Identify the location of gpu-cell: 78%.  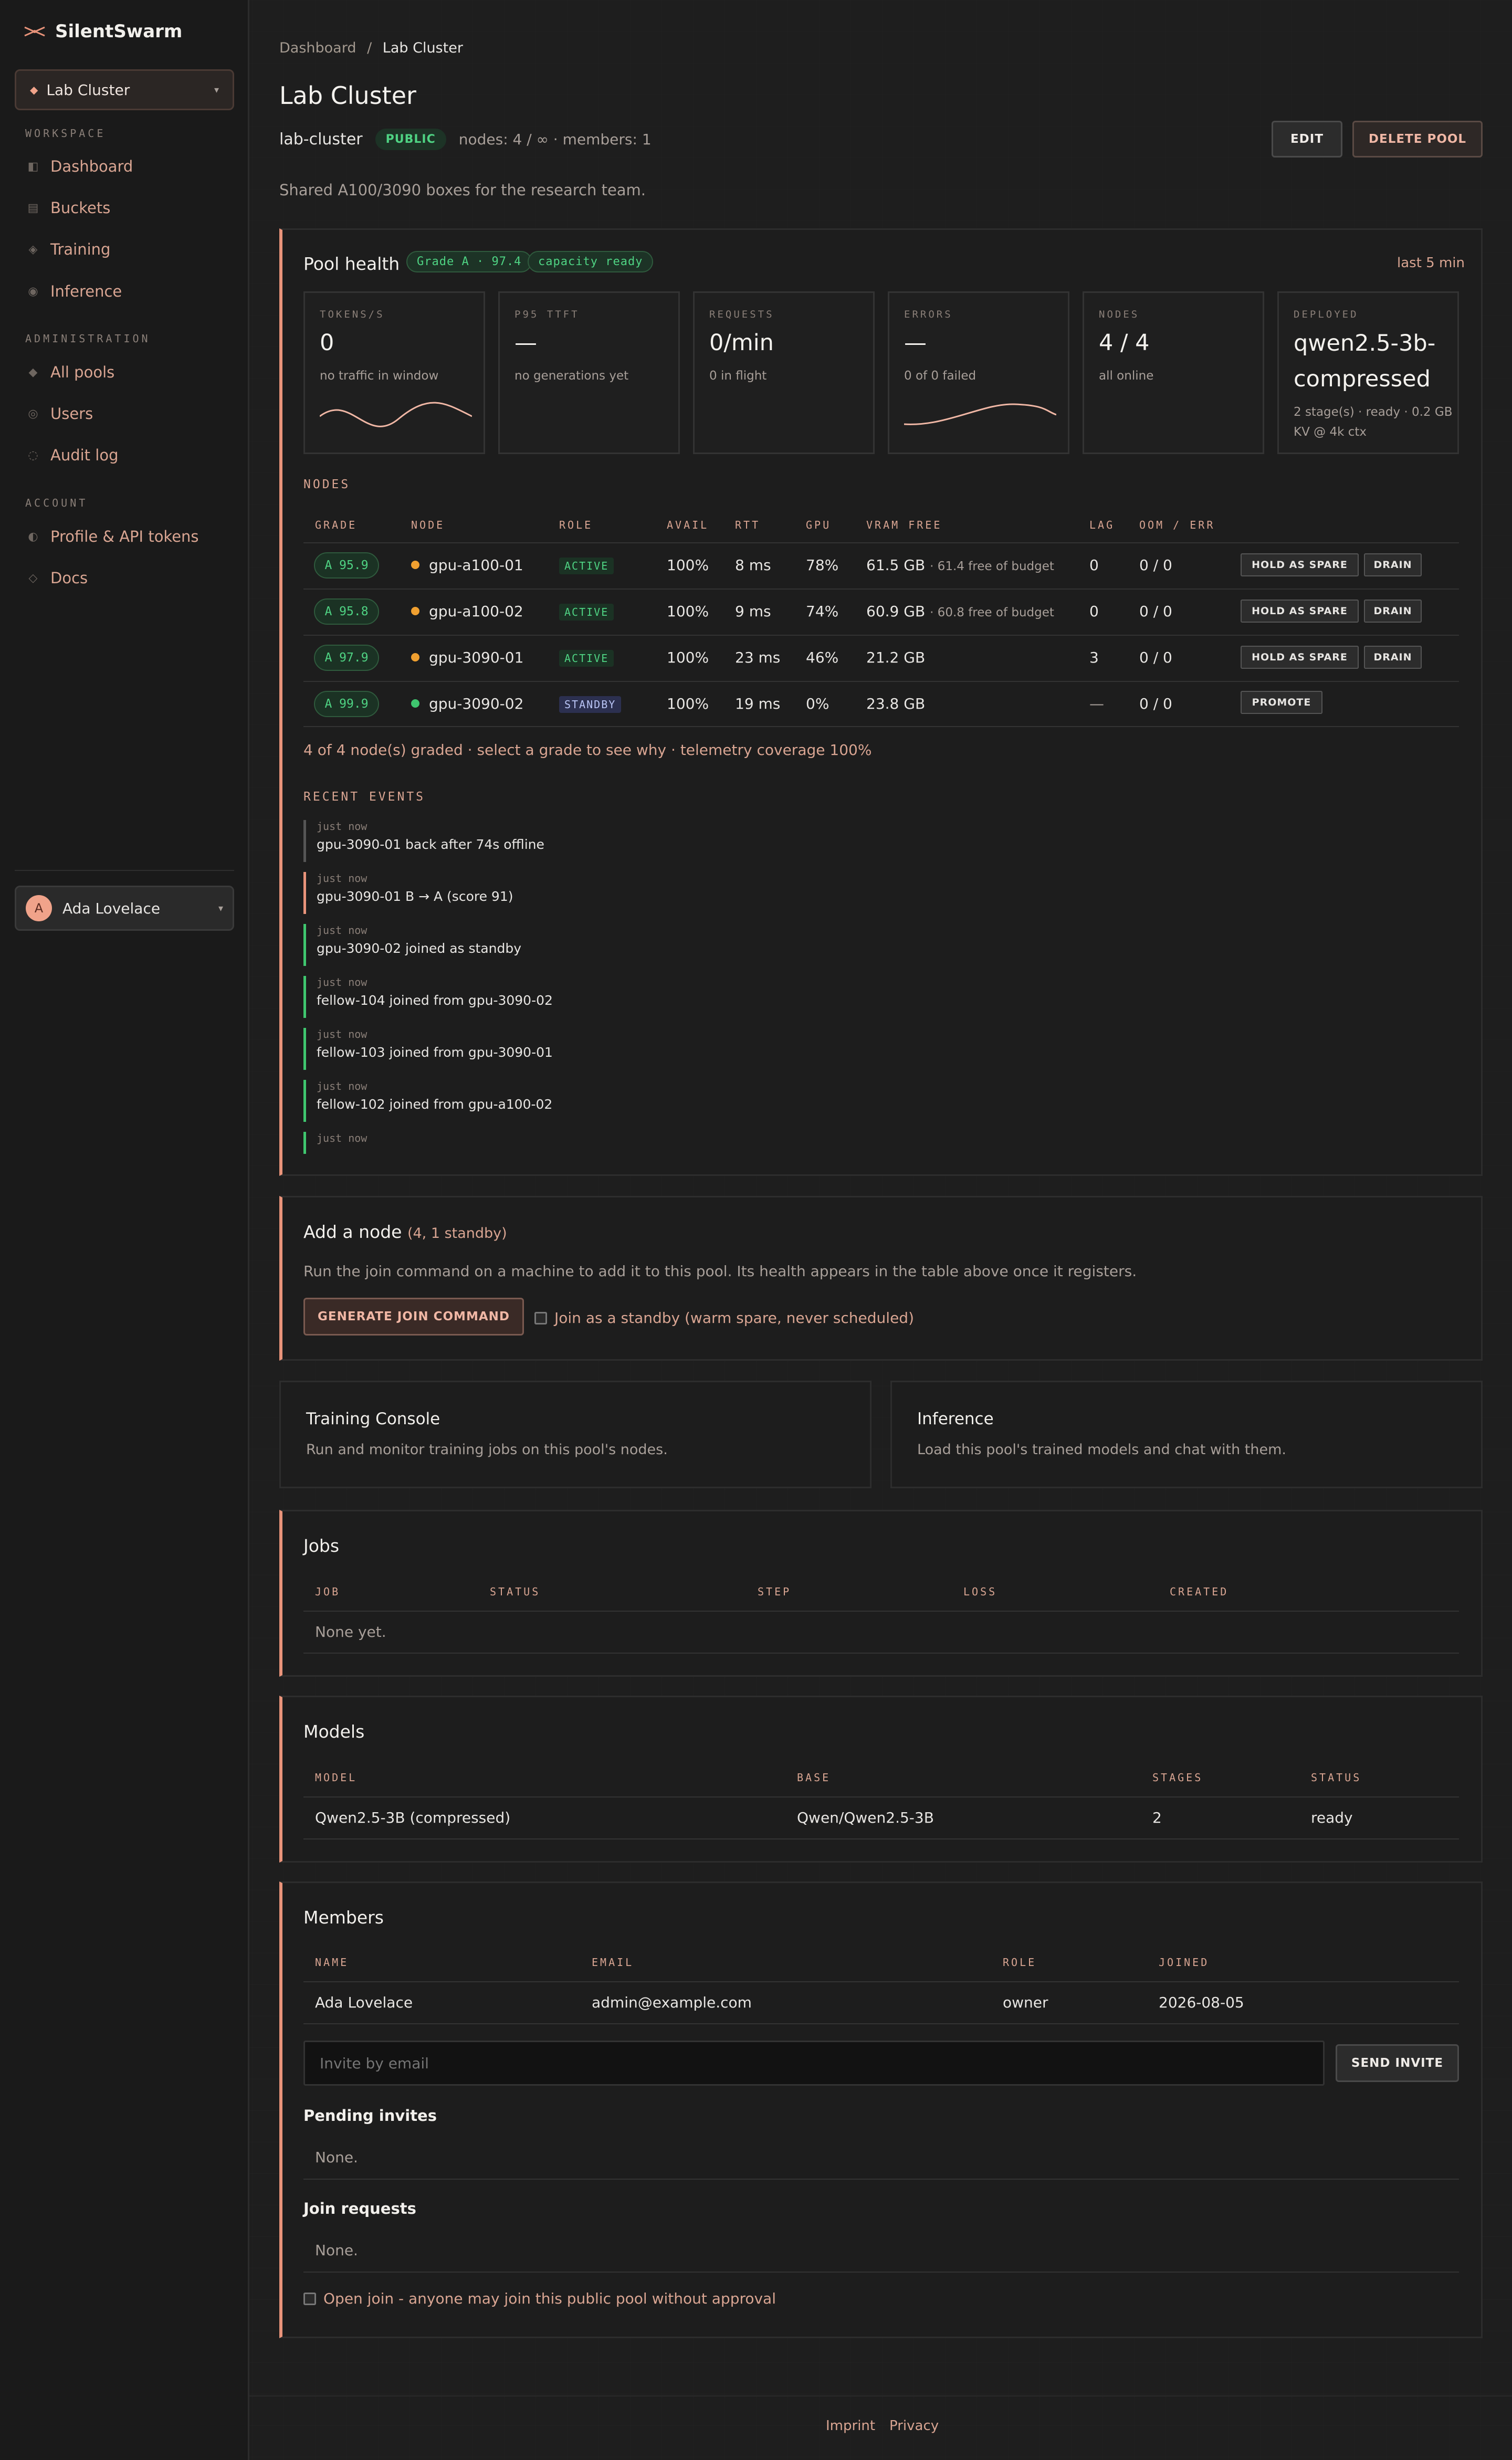
(822, 565).